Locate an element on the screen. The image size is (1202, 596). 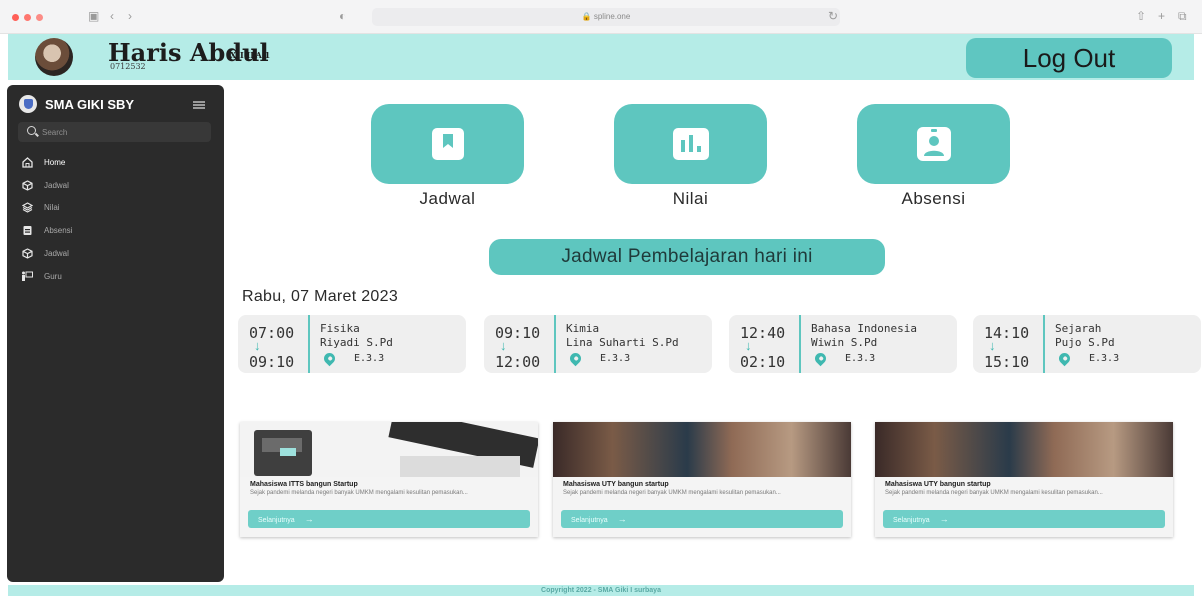
schedule-card: 14:10 ↓ 15:10 Sejarah Pujo S.Pd E.3.3 is located at coordinates (1087, 344).